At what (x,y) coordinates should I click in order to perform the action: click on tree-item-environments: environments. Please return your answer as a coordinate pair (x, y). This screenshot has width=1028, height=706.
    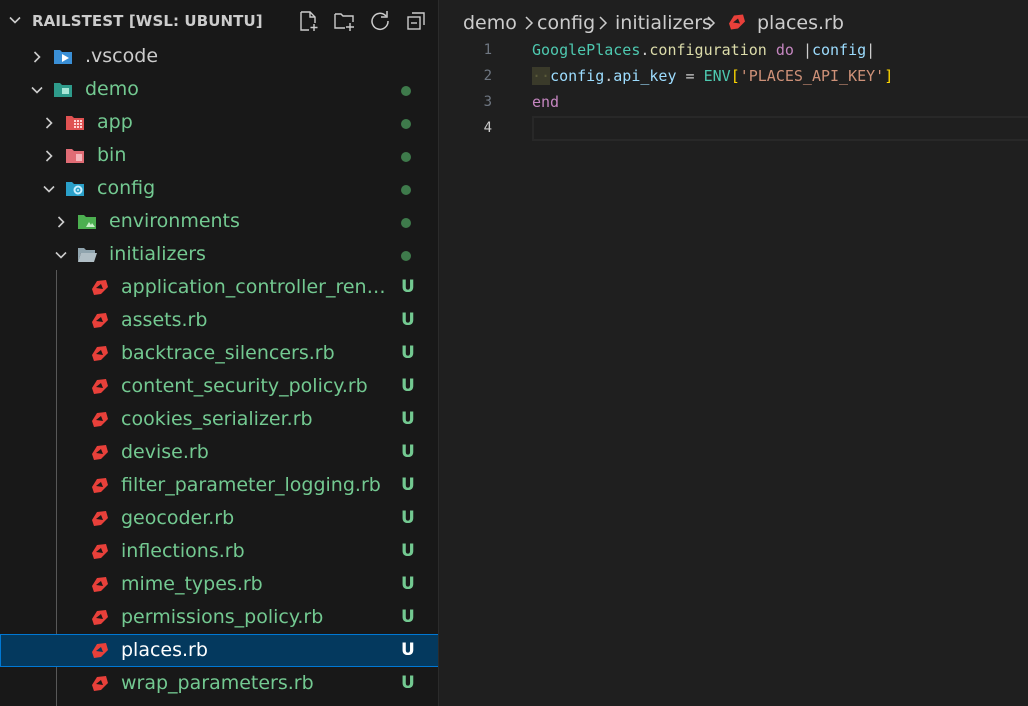
    Looking at the image, I should click on (219, 221).